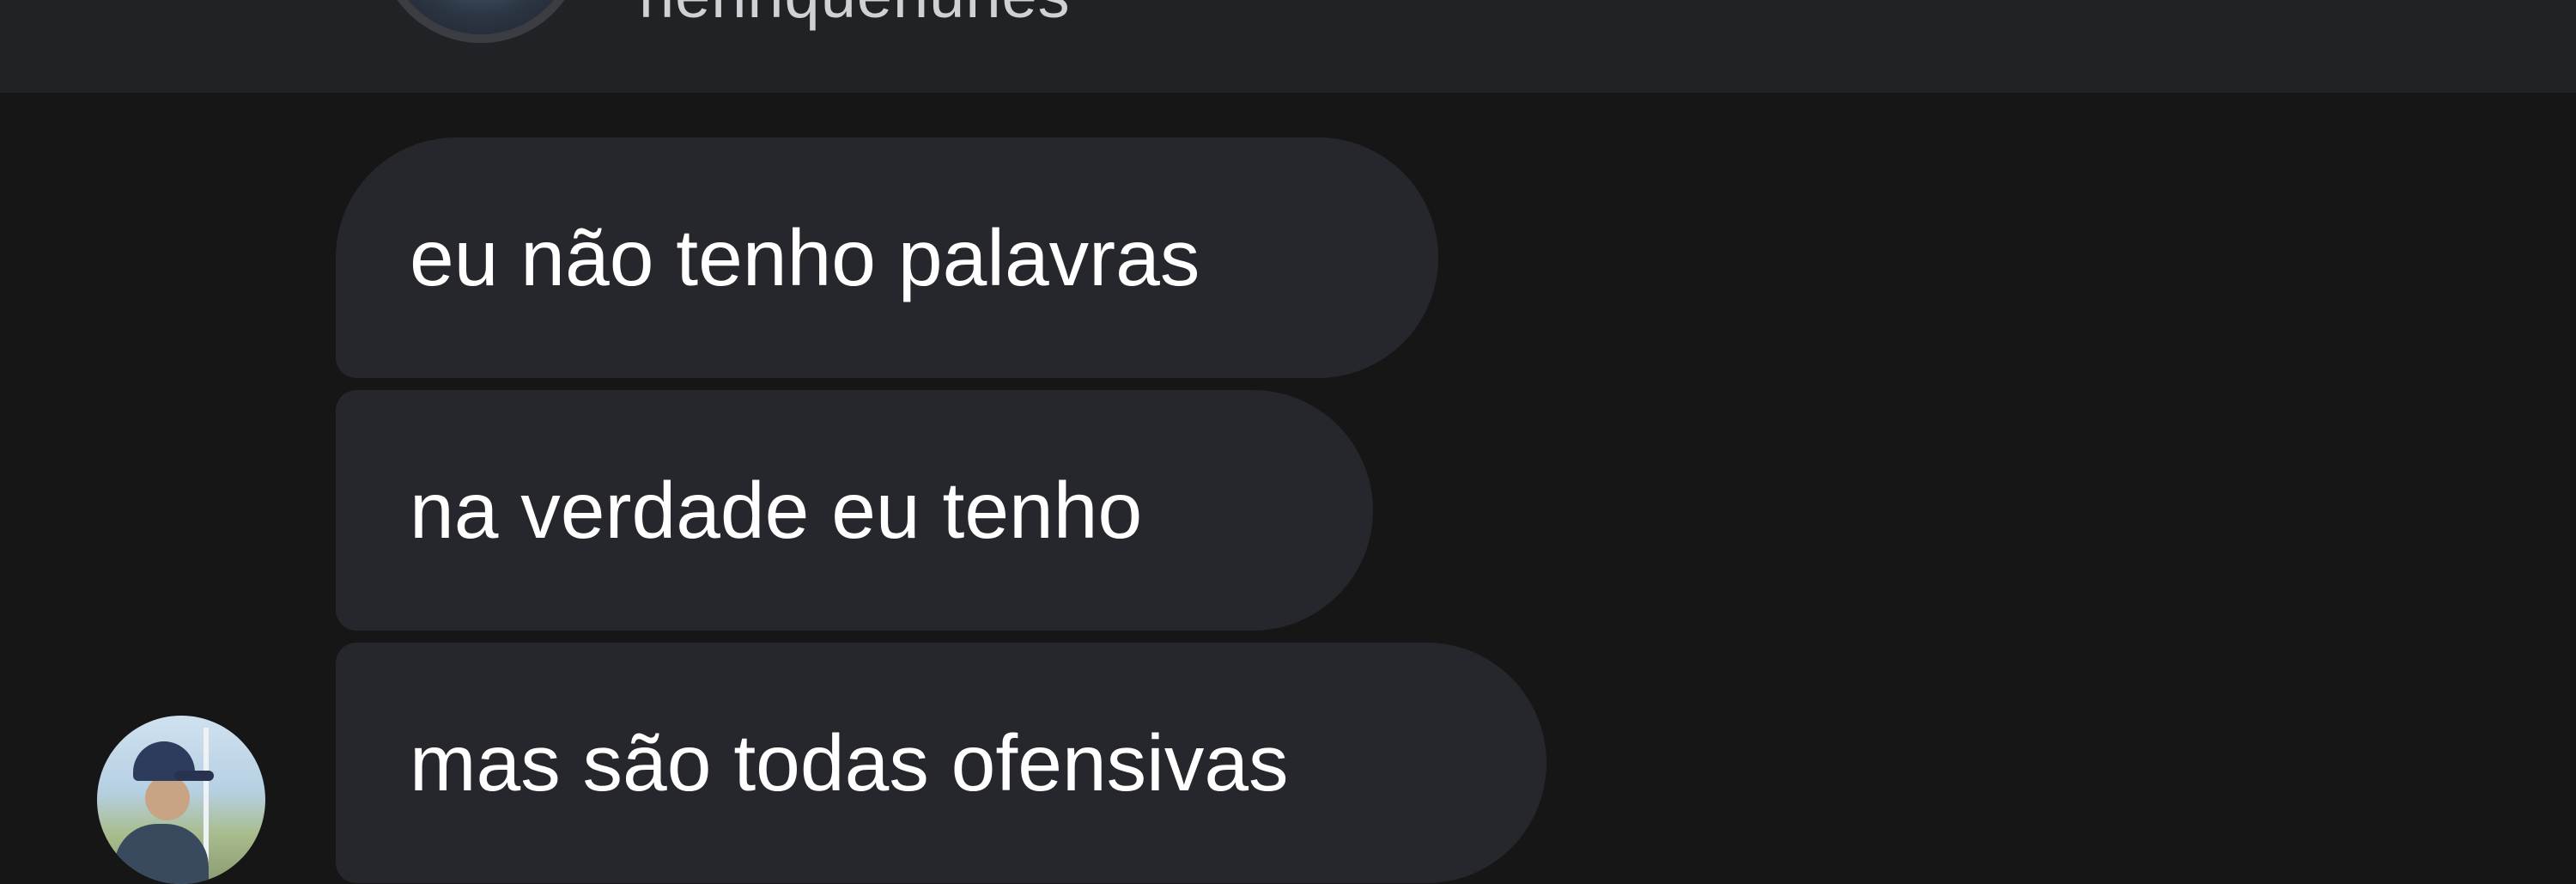  I want to click on header-avatar, so click(481, 21).